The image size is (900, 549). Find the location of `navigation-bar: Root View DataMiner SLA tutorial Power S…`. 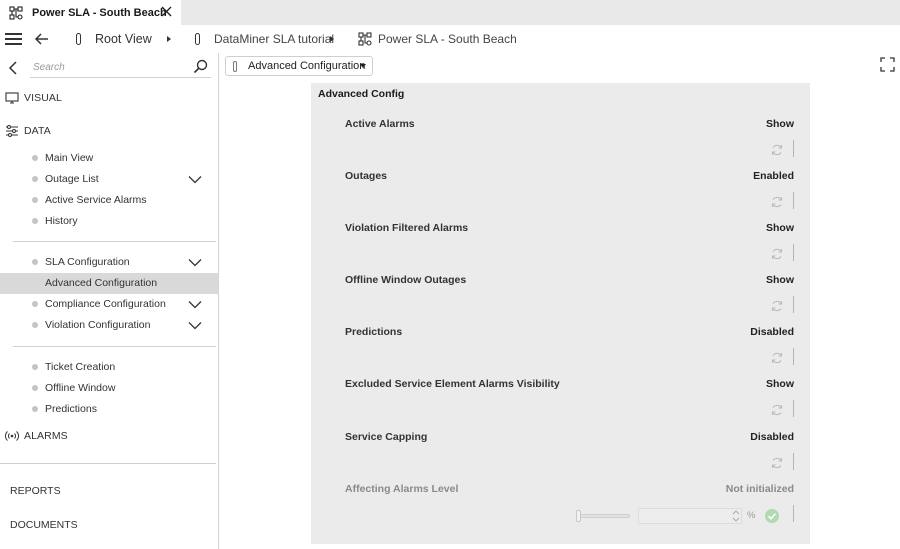

navigation-bar: Root View DataMiner SLA tutorial Power S… is located at coordinates (450, 39).